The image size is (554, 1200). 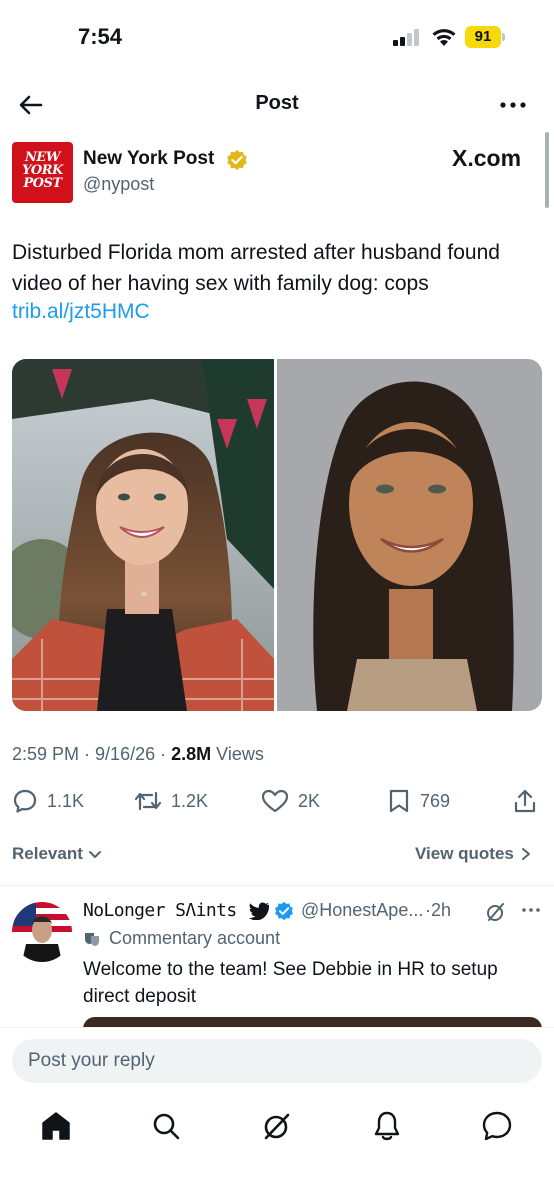 I want to click on top-navbar: Post, so click(x=277, y=105).